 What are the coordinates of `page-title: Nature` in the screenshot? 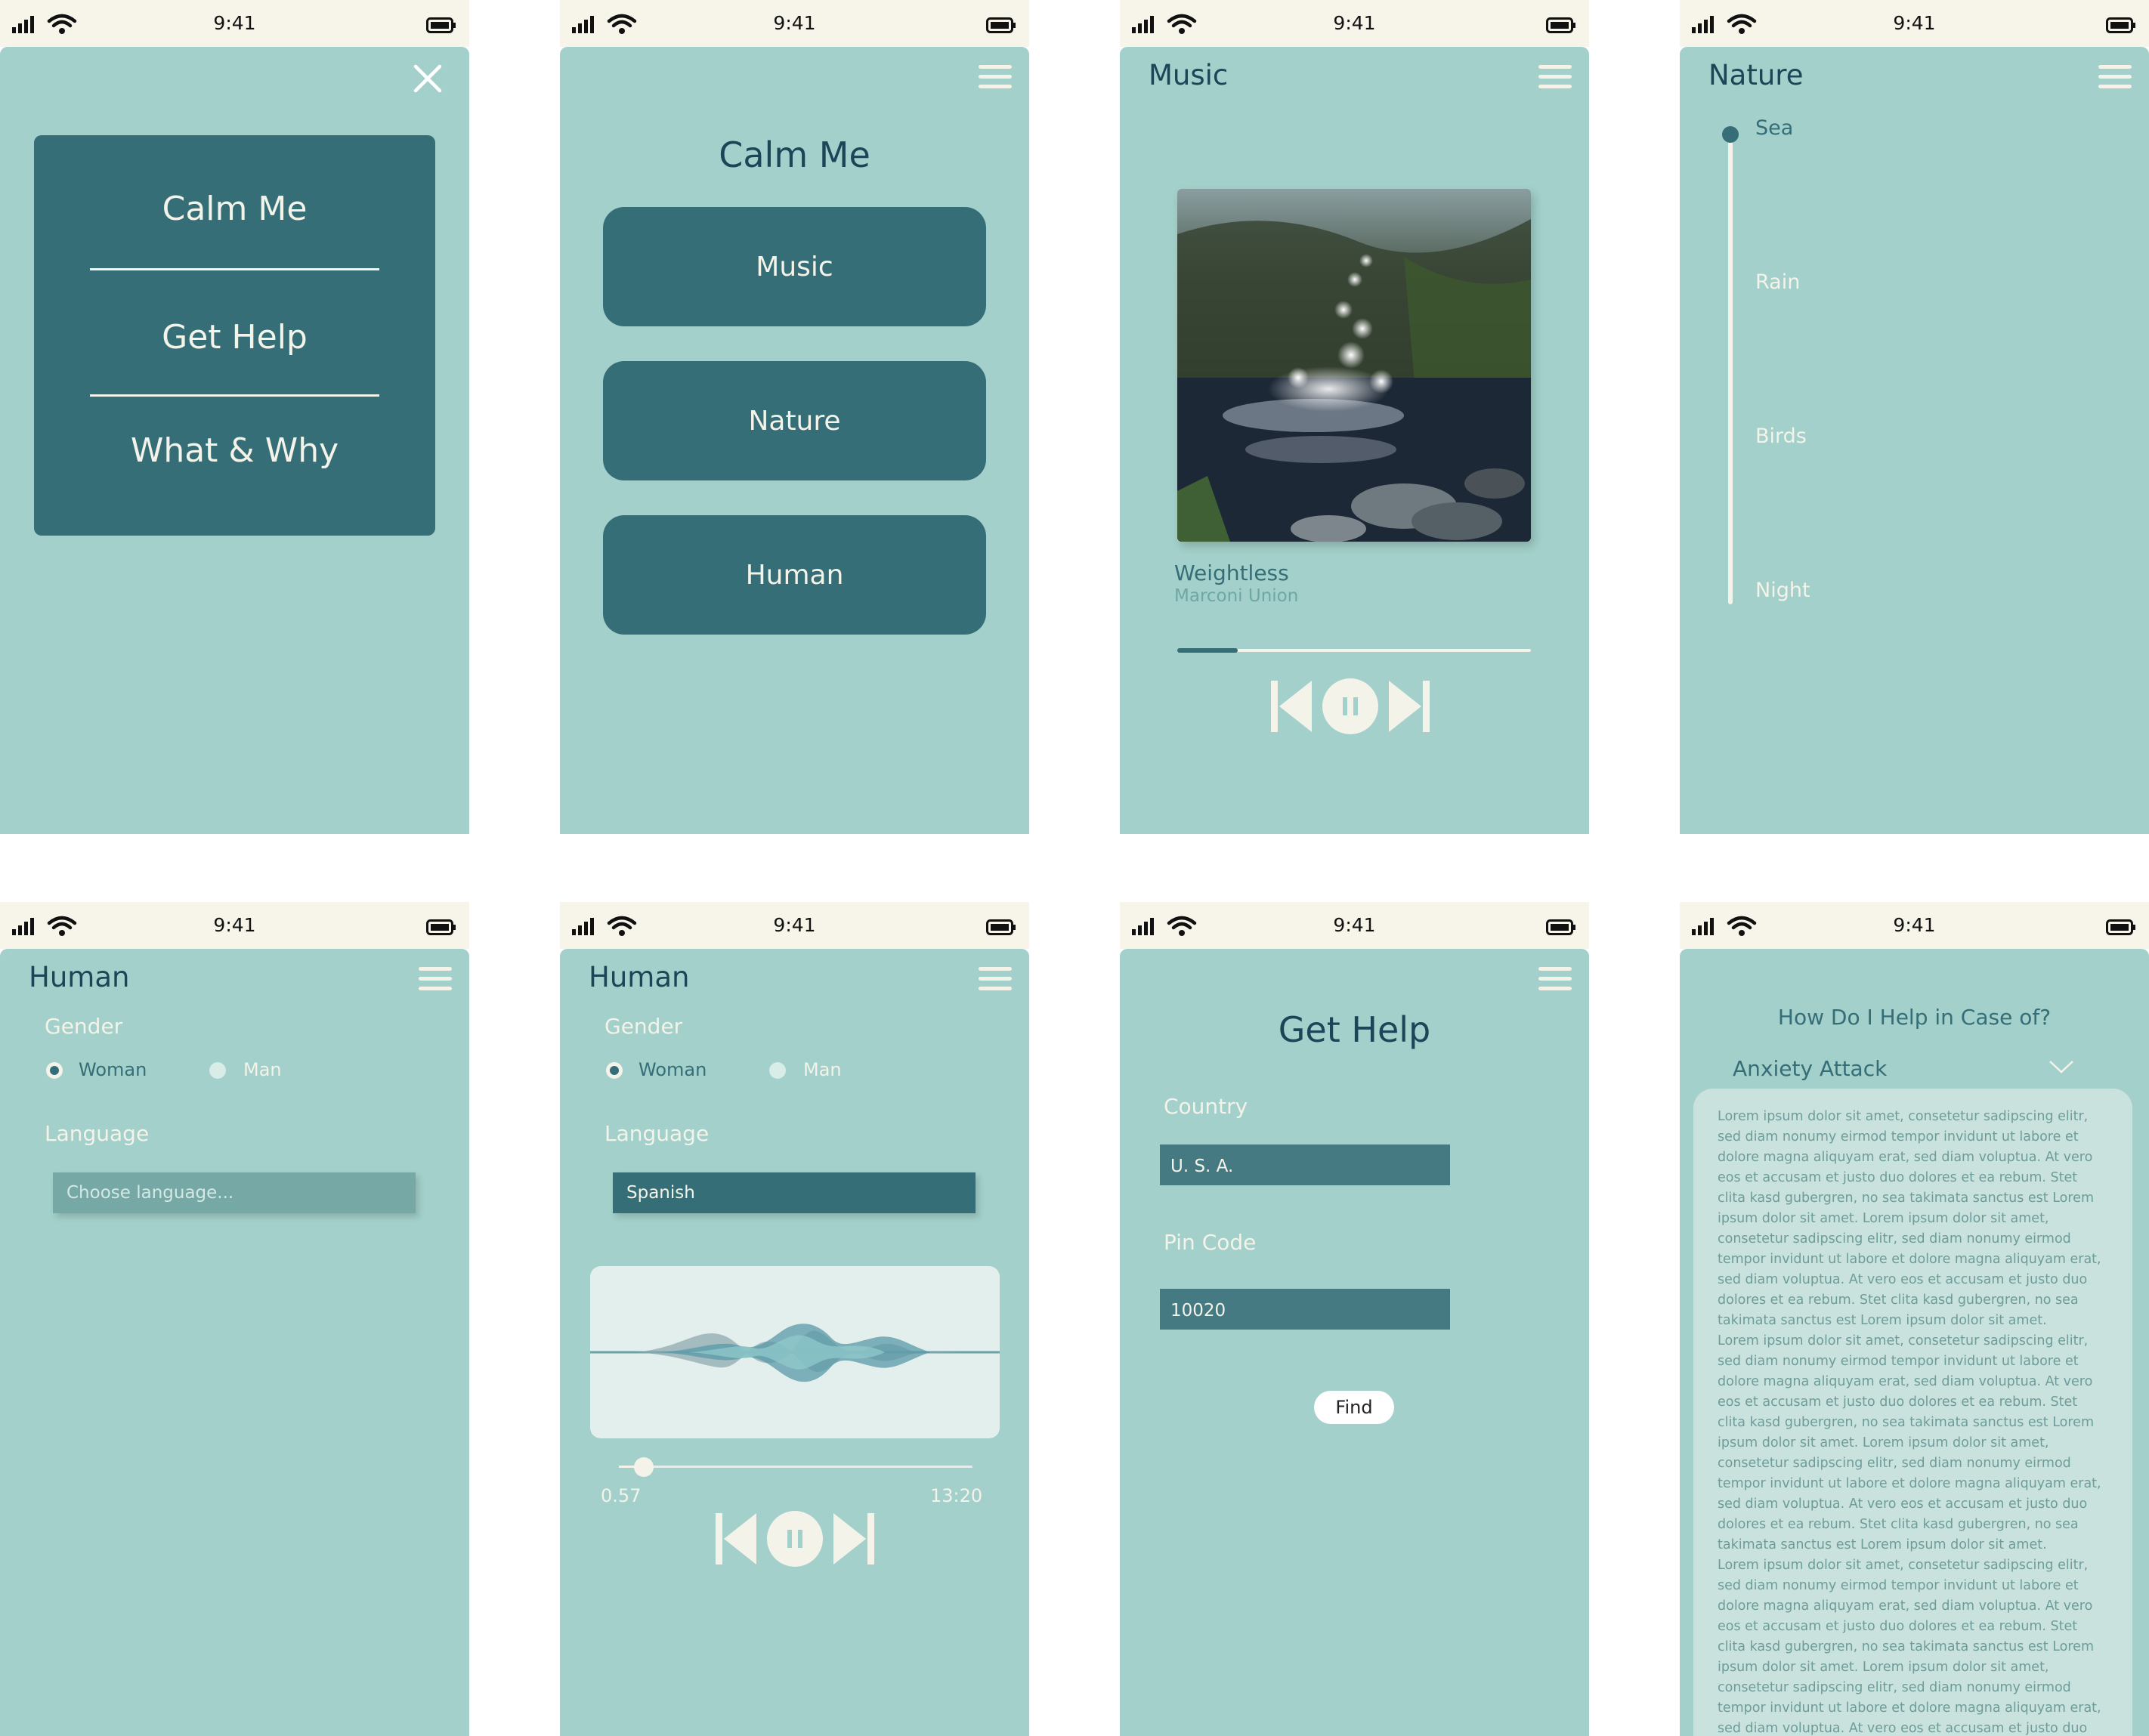 It's located at (1756, 75).